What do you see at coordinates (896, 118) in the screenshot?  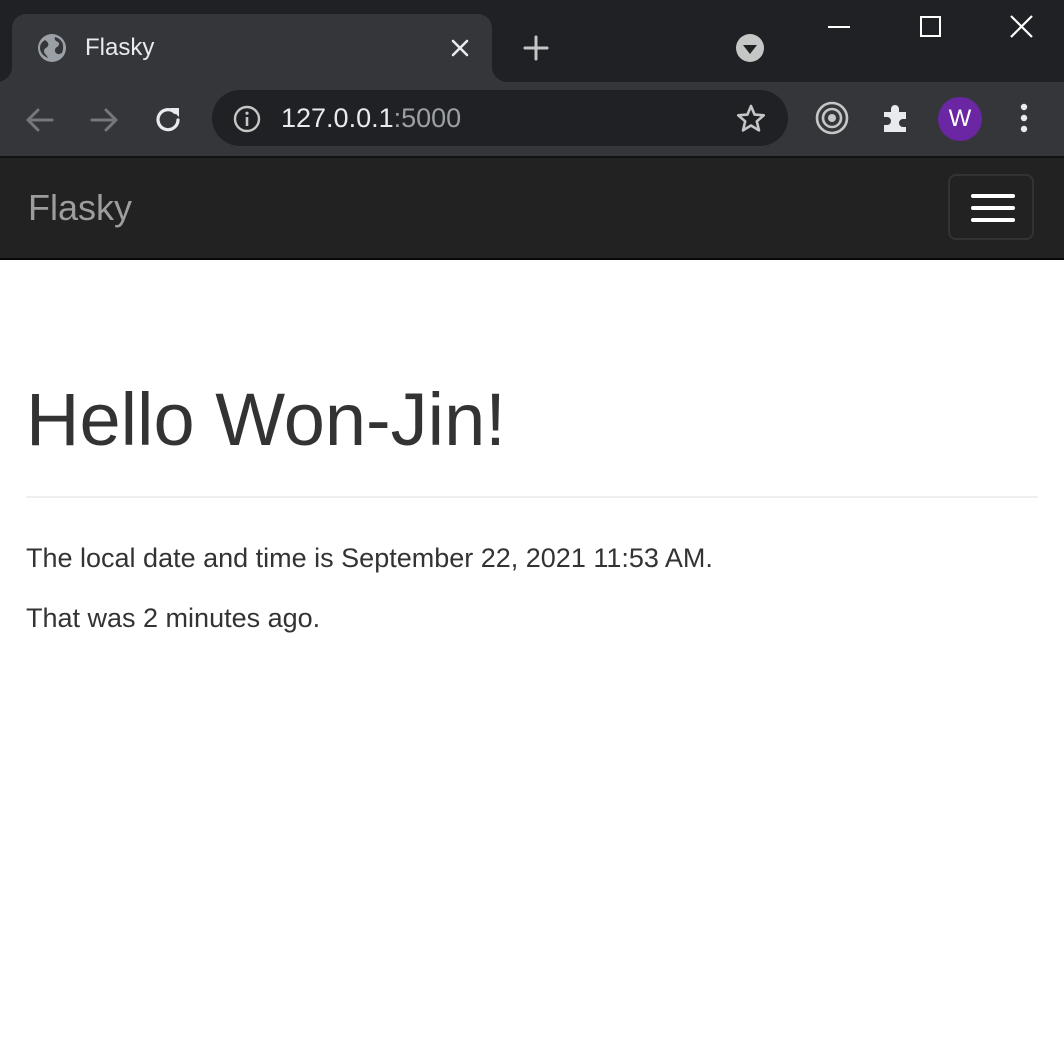 I see `extensions-puzzle-icon` at bounding box center [896, 118].